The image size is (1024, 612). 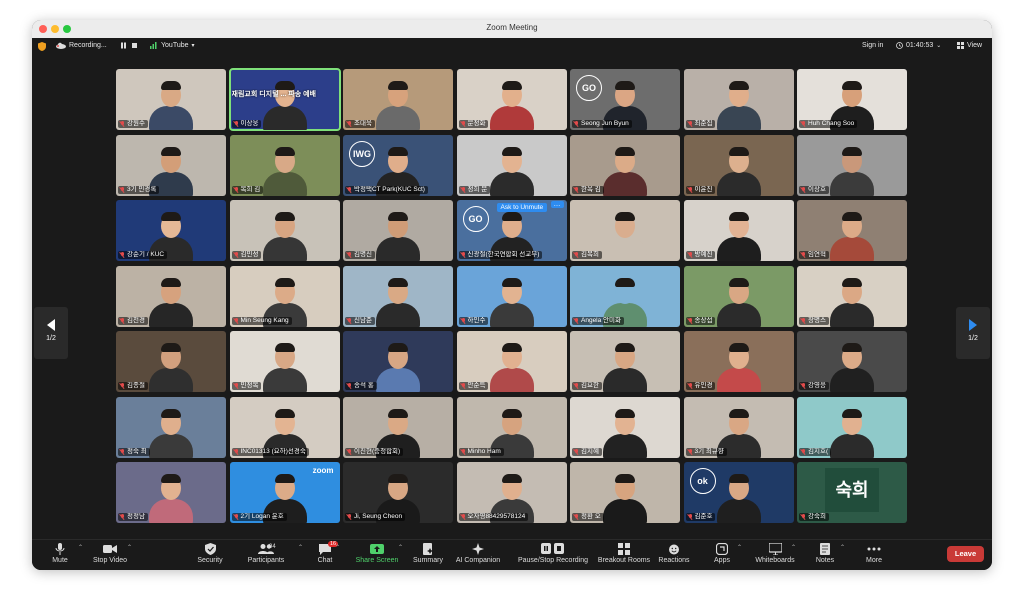 What do you see at coordinates (110, 549) in the screenshot?
I see `video-camera-icon` at bounding box center [110, 549].